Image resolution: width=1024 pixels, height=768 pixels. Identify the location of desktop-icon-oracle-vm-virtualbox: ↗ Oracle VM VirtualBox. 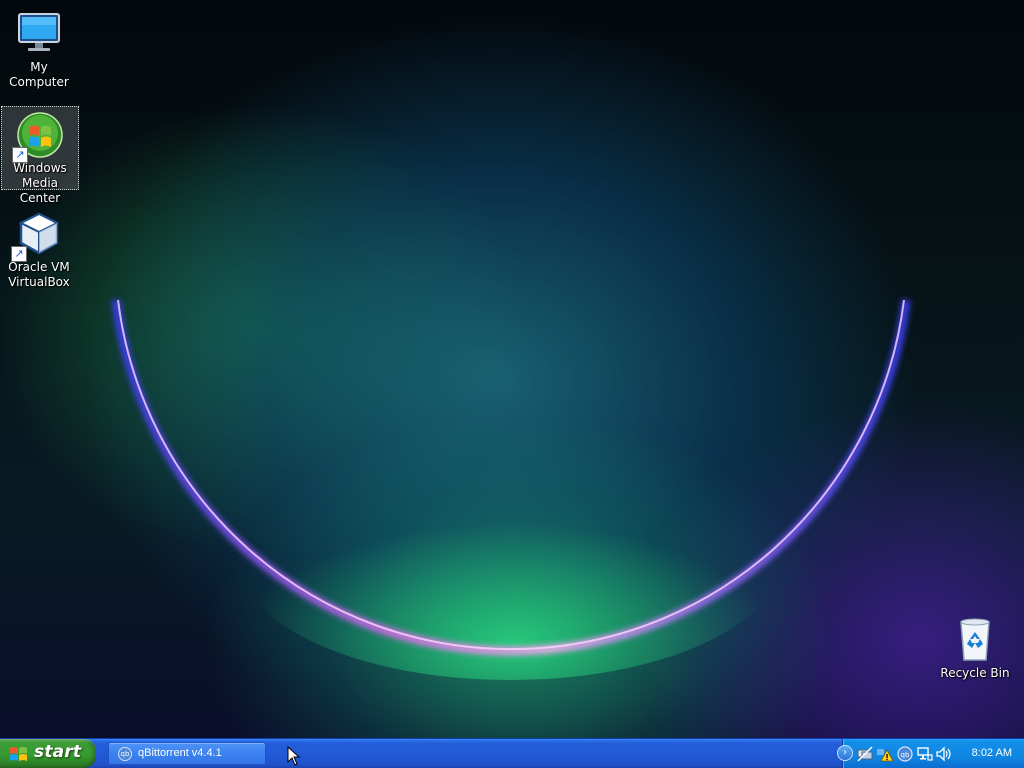
(39, 248).